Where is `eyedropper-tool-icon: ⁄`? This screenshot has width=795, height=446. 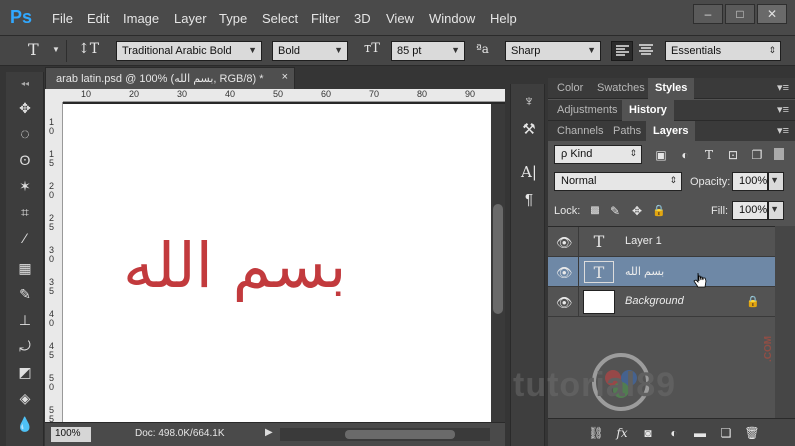 eyedropper-tool-icon: ⁄ is located at coordinates (25, 238).